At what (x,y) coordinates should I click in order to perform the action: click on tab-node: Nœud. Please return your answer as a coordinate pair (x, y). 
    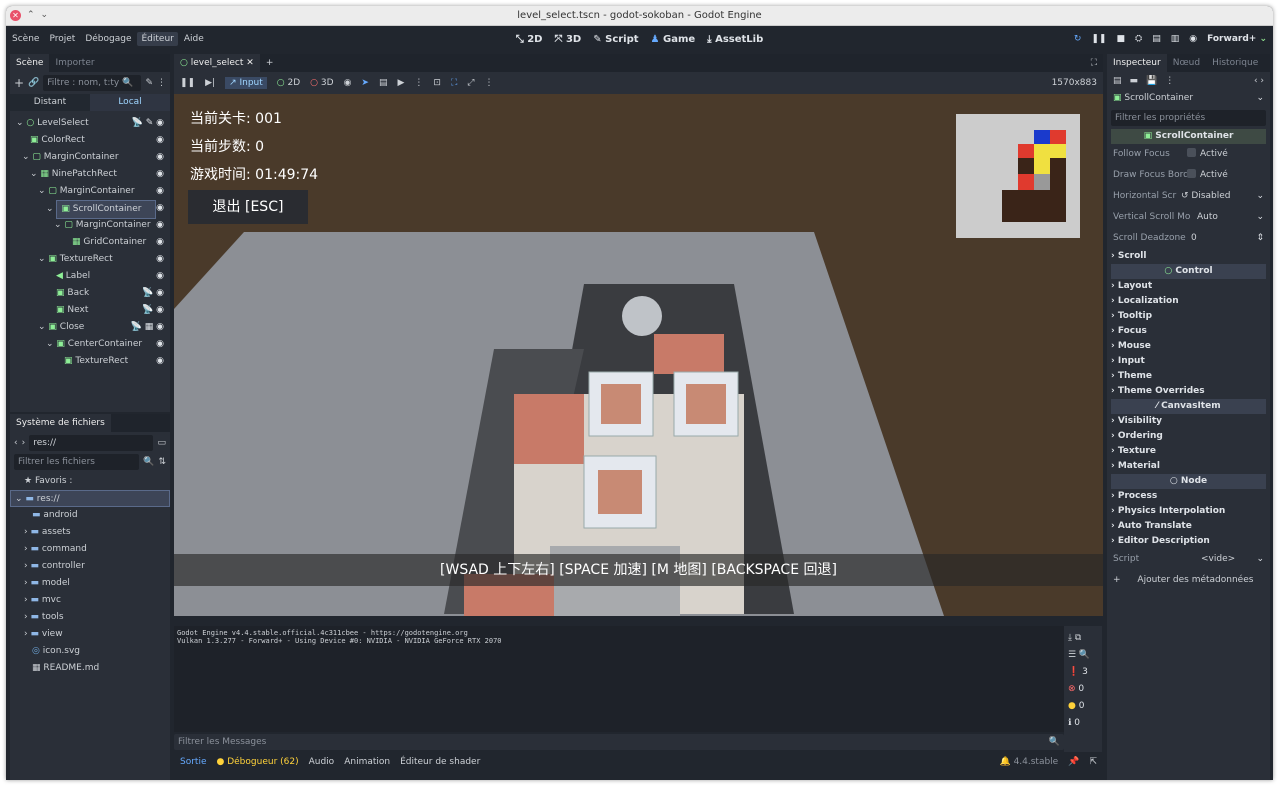
    Looking at the image, I should click on (1186, 63).